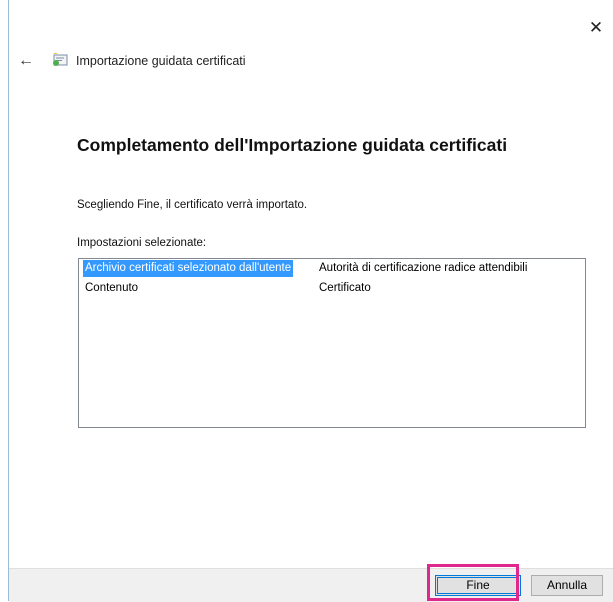 This screenshot has width=613, height=602. I want to click on settings-list-label: Impostazioni selezionate:, so click(142, 243).